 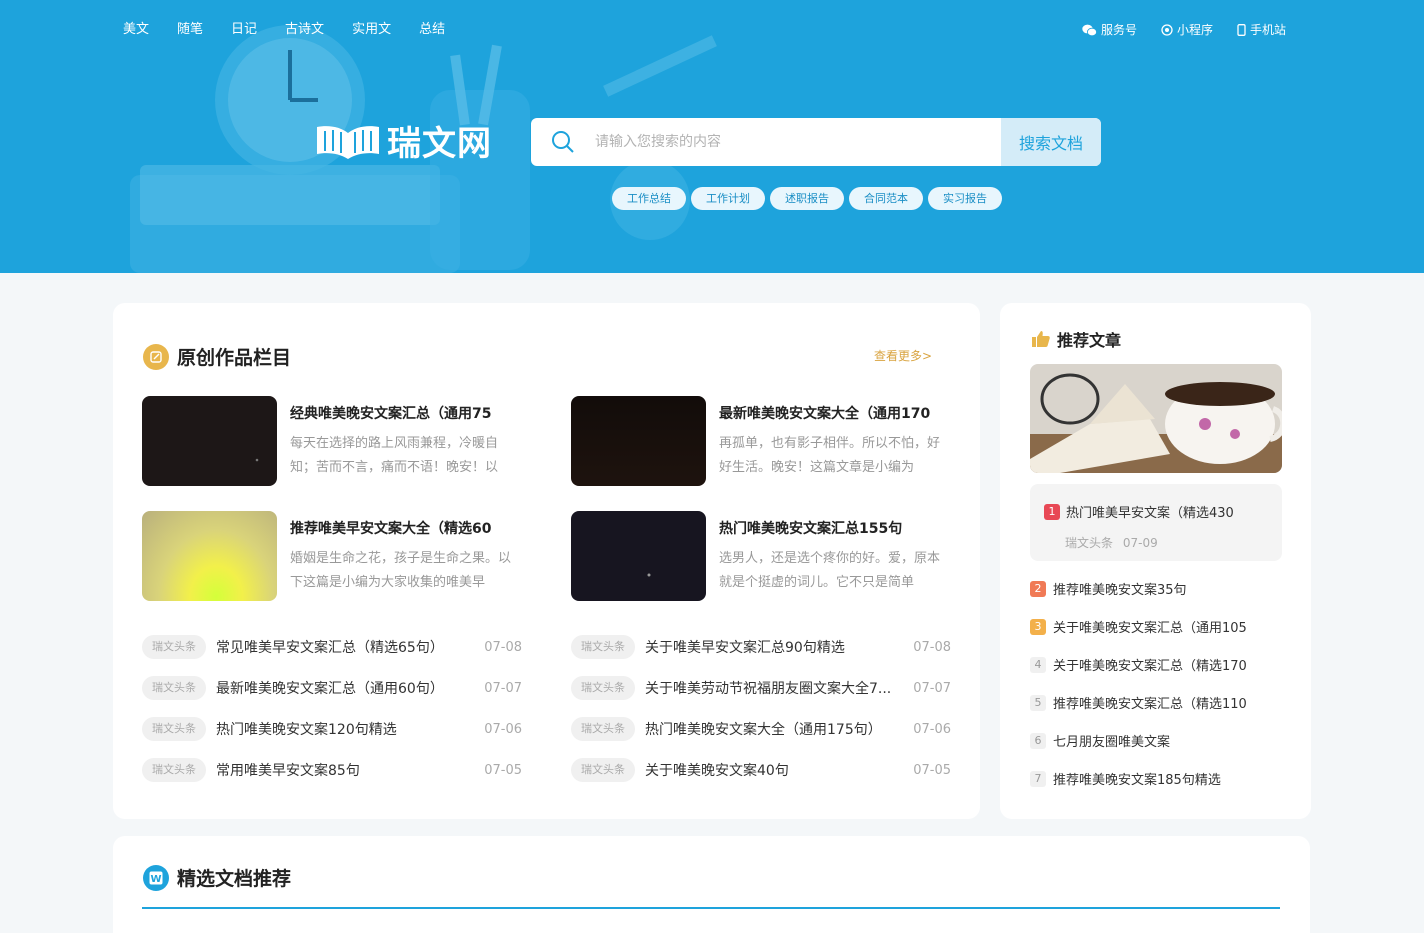 What do you see at coordinates (1089, 340) in the screenshot?
I see `section-title-text: 推荐文章` at bounding box center [1089, 340].